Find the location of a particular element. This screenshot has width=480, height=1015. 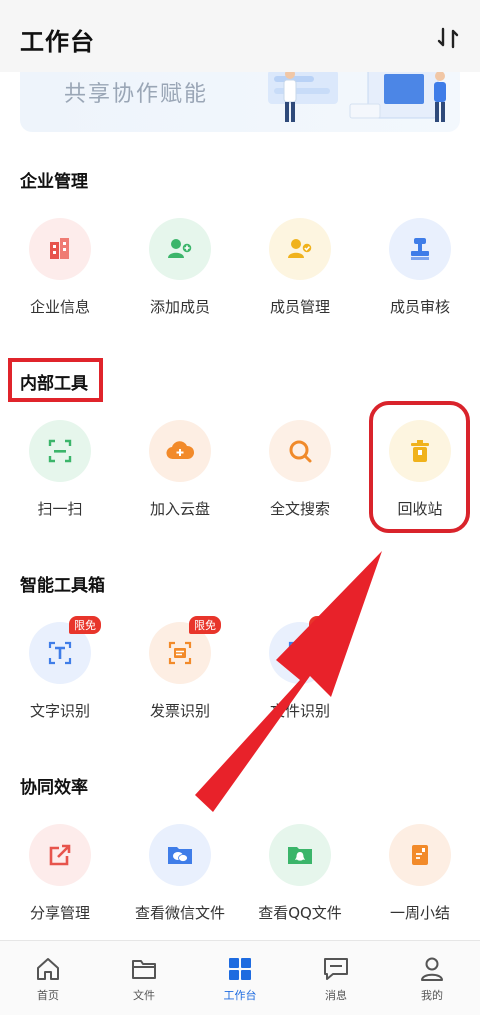

tab-label: 我的 is located at coordinates (432, 995).